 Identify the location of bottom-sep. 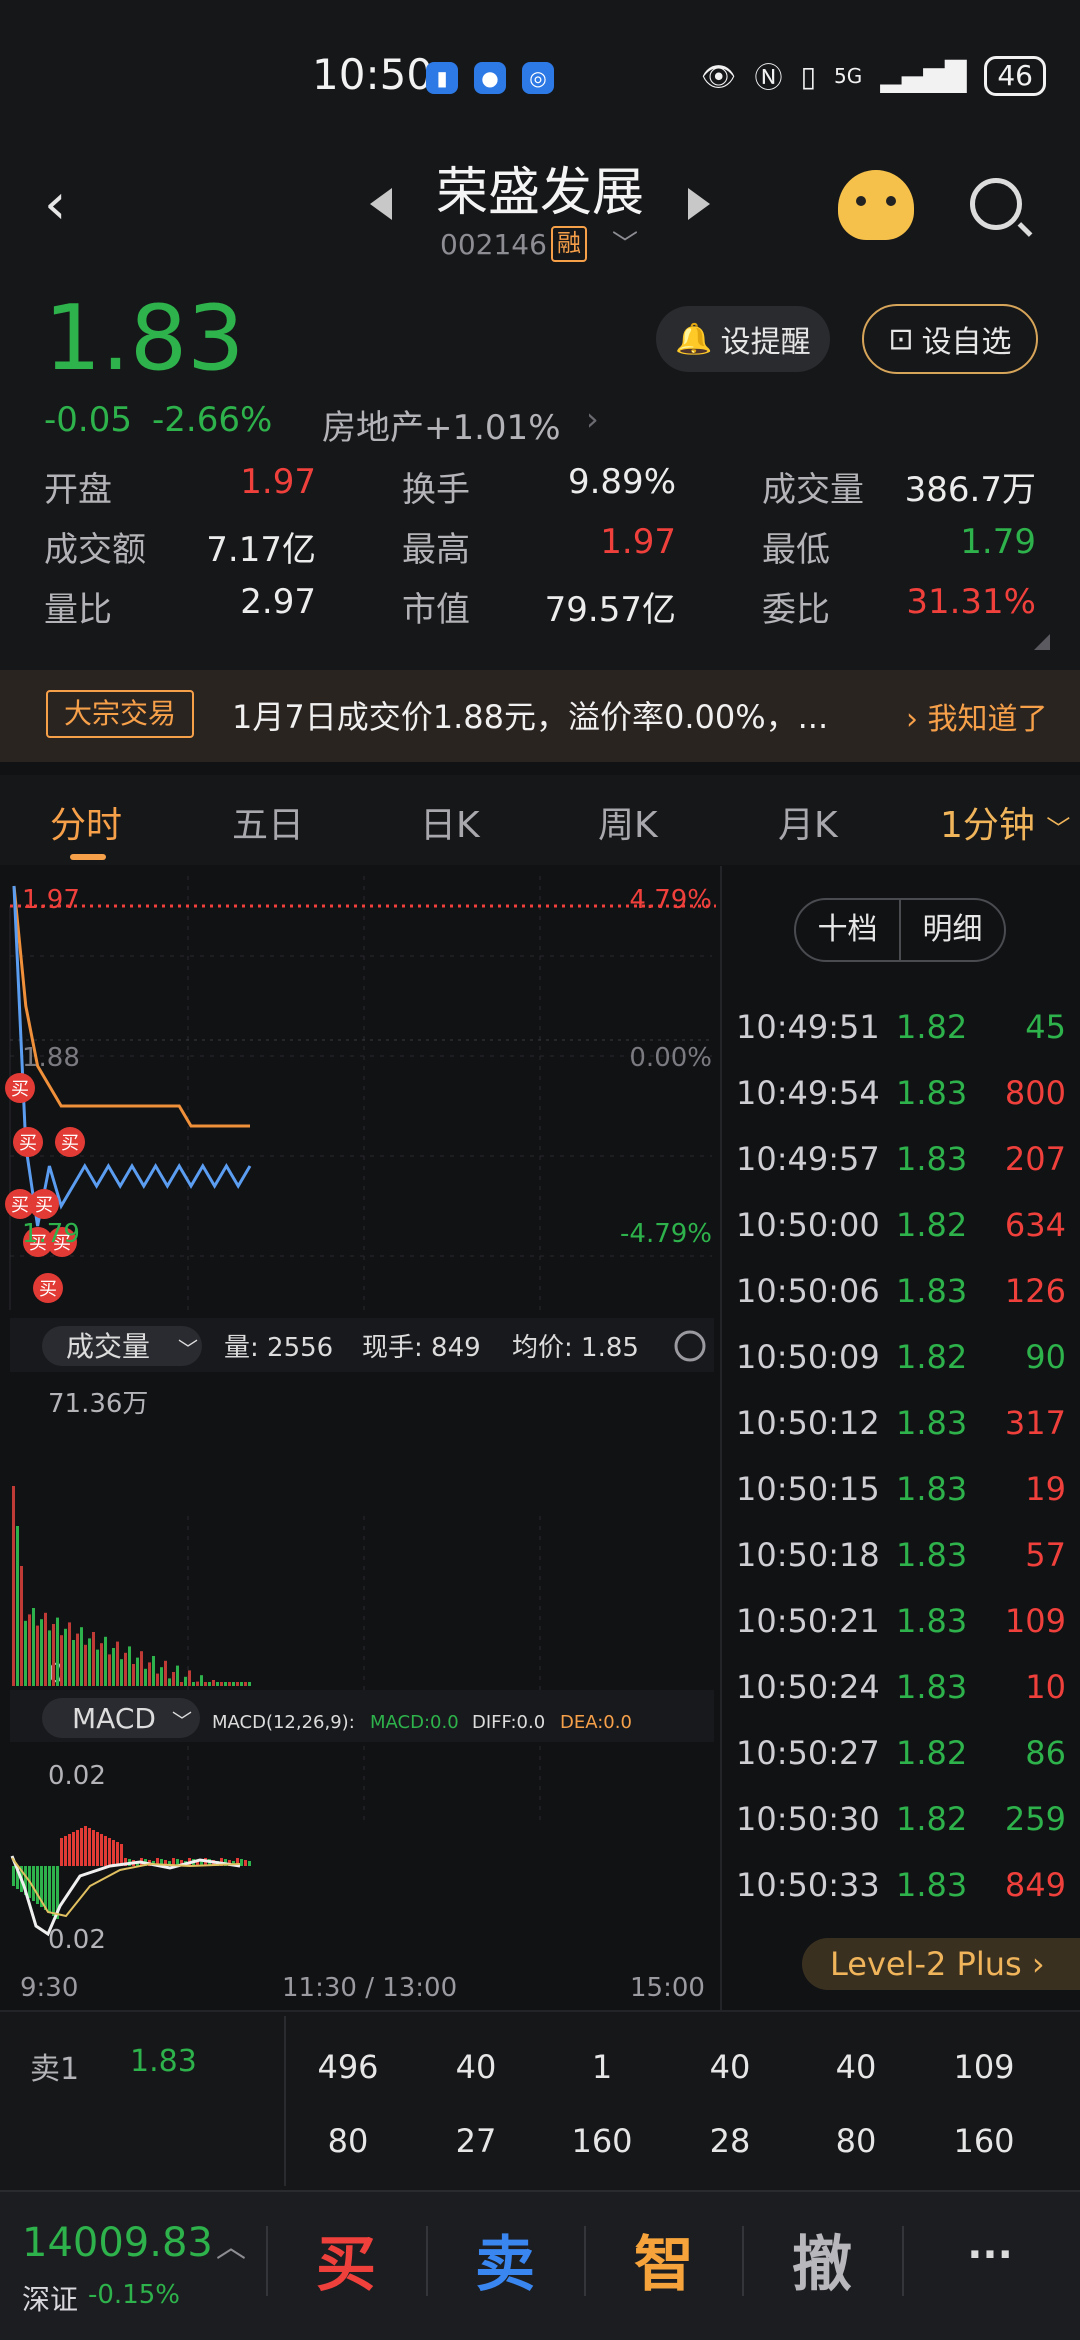
(585, 2261).